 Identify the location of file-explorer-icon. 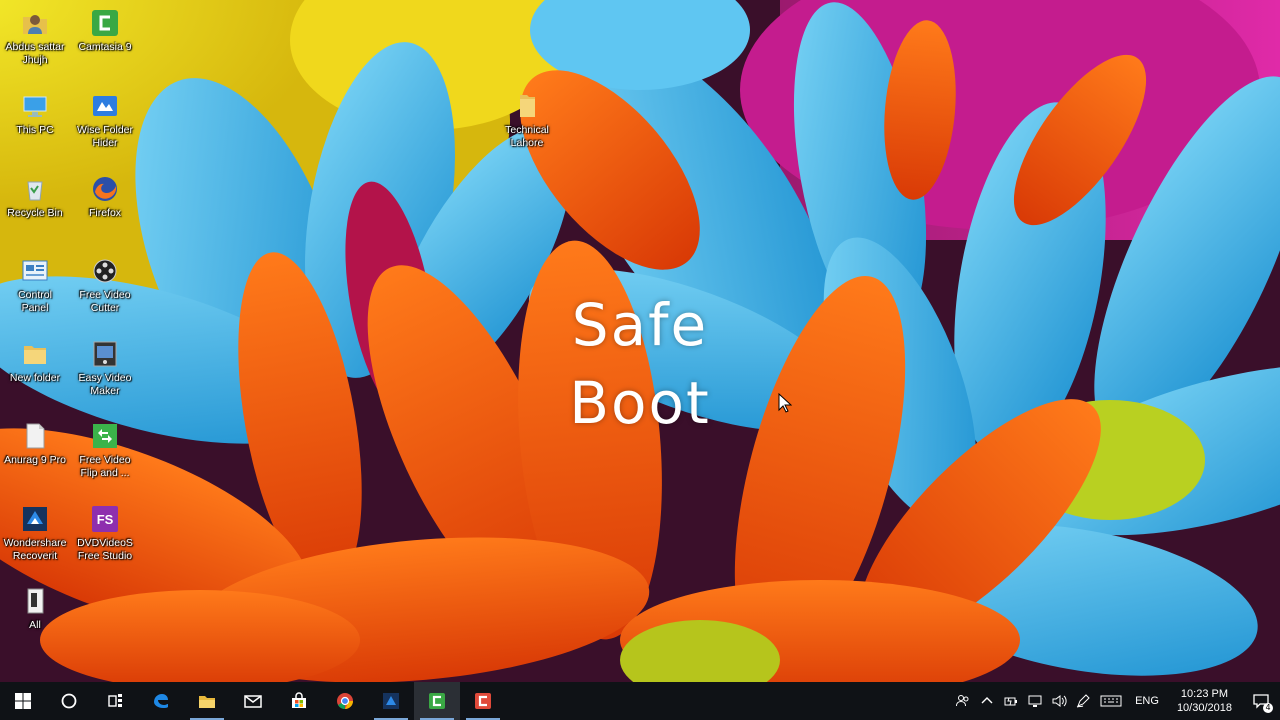
(207, 702).